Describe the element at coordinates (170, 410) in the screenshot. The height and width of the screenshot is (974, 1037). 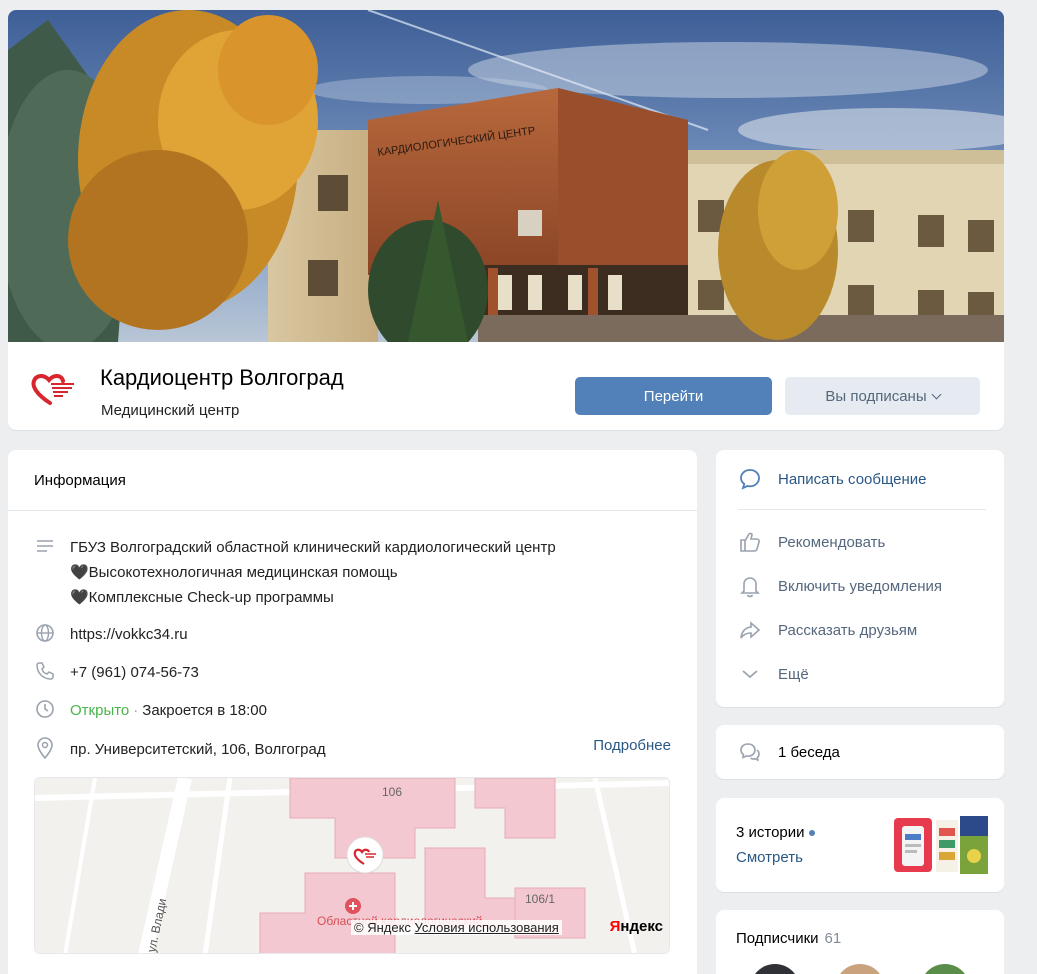
I see `group-category: Медицинский центр` at that location.